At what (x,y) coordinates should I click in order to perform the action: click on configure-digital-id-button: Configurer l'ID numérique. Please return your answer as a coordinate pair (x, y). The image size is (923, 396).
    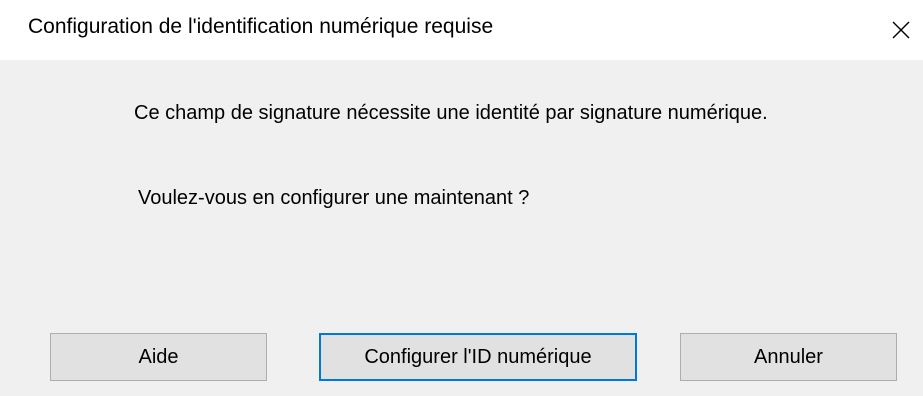
    Looking at the image, I should click on (478, 357).